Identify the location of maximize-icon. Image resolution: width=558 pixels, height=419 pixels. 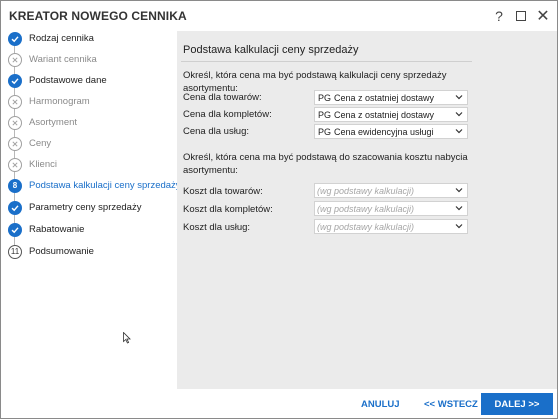
(521, 16).